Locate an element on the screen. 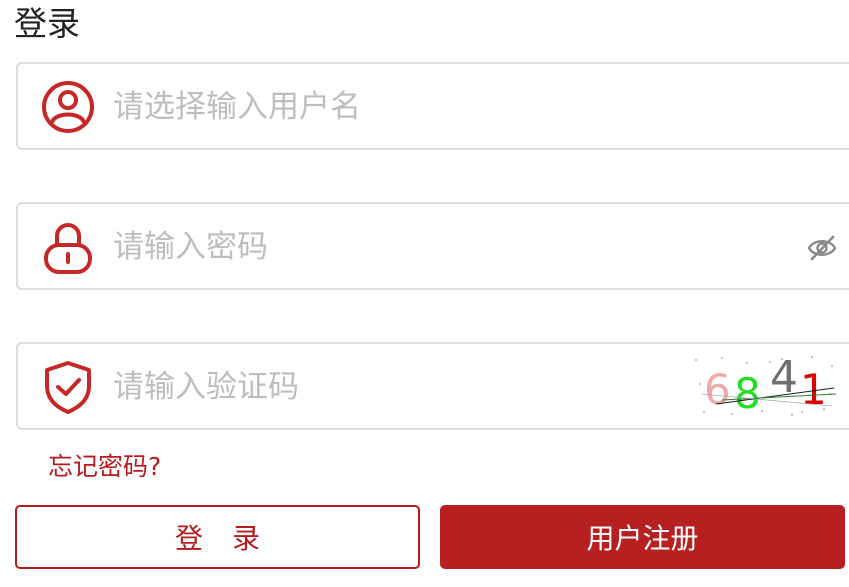 This screenshot has height=587, width=849. user-icon is located at coordinates (68, 107).